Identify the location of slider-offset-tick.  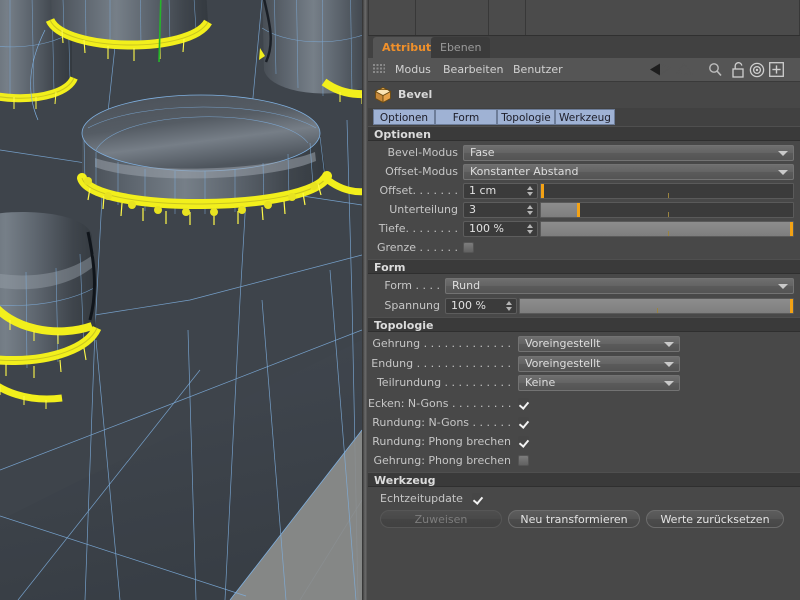
(668, 195).